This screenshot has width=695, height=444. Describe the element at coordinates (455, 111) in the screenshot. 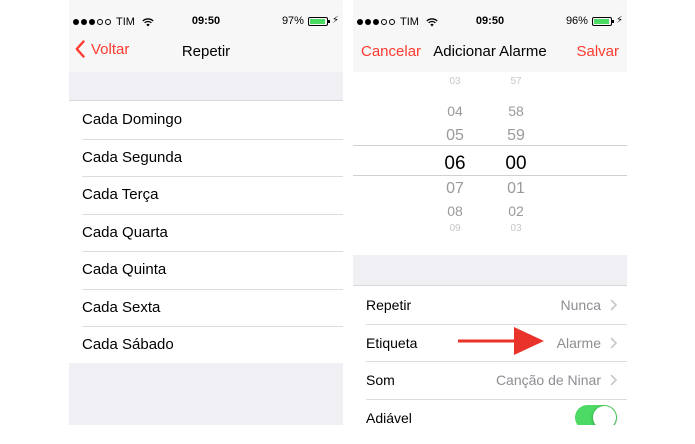

I see `hour-option: 04` at that location.